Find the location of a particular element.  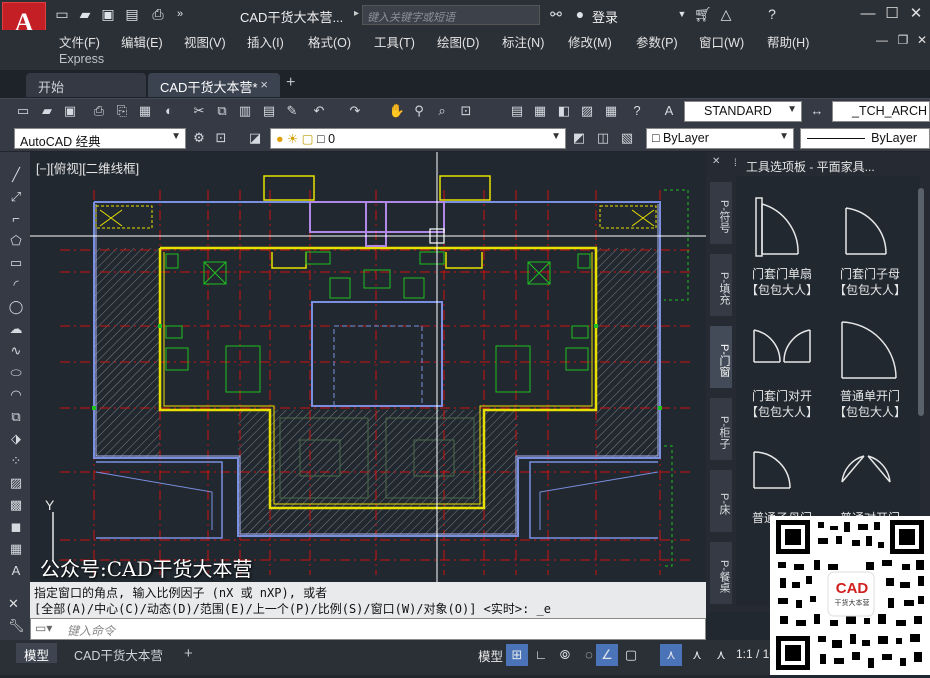

palette-scrollbar is located at coordinates (921, 302).